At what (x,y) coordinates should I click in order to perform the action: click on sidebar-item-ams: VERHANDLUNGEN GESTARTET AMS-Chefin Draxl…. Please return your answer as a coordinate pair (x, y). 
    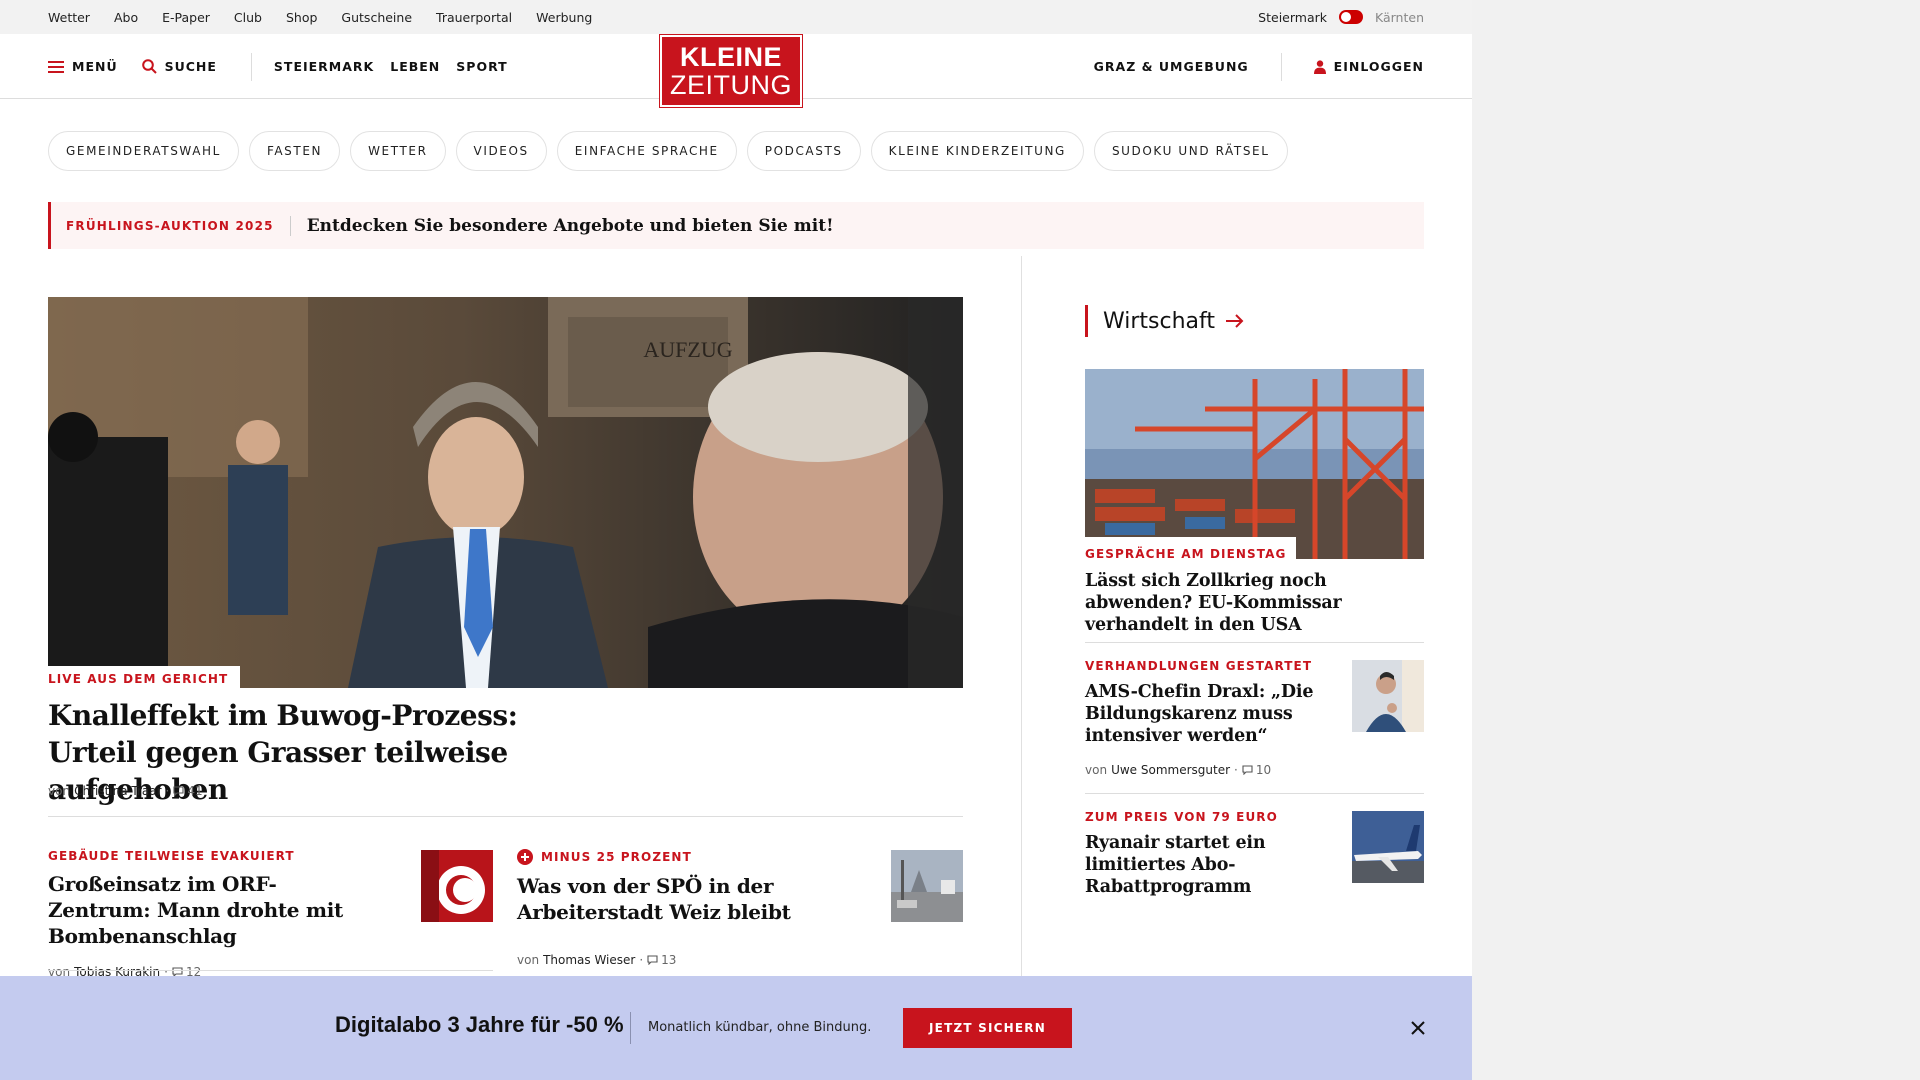
    Looking at the image, I should click on (1207, 718).